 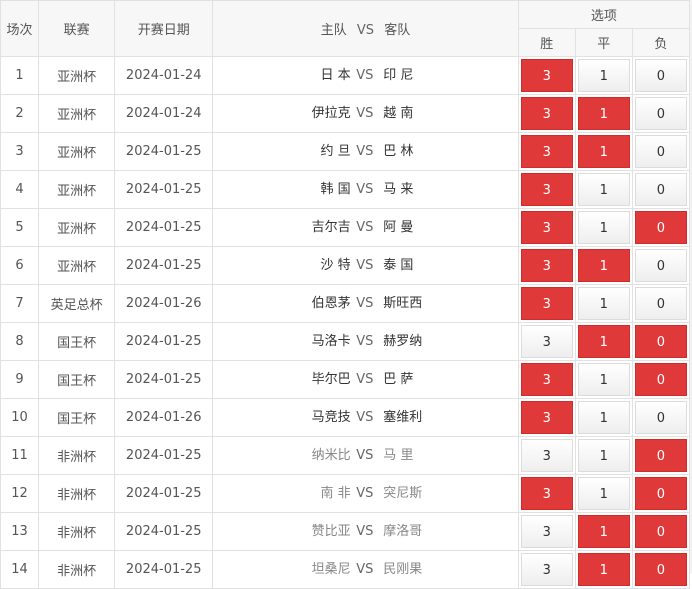 What do you see at coordinates (164, 303) in the screenshot?
I see `match-date: 2024-01-26` at bounding box center [164, 303].